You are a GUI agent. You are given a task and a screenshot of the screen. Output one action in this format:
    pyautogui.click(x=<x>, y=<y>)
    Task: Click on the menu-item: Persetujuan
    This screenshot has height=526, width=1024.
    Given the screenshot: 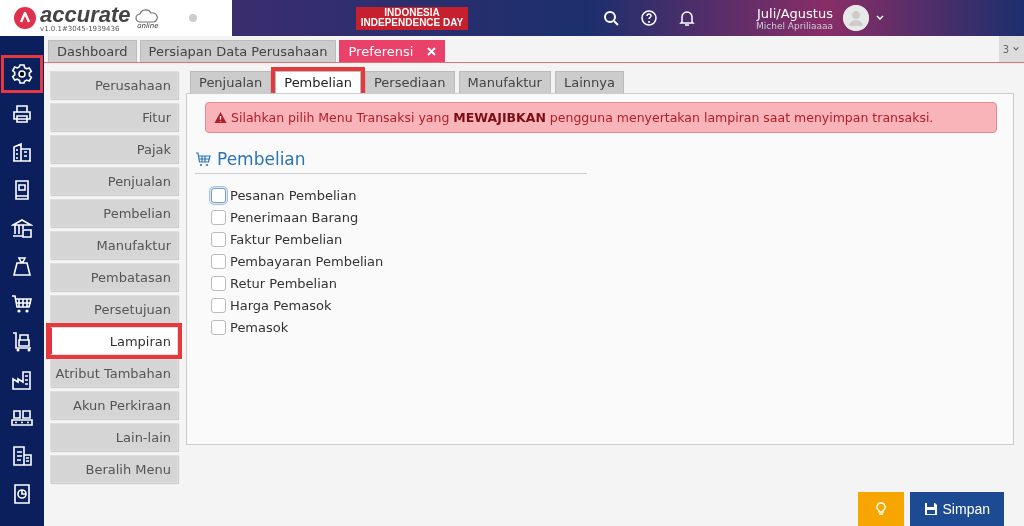 What is the action you would take?
    pyautogui.click(x=114, y=309)
    